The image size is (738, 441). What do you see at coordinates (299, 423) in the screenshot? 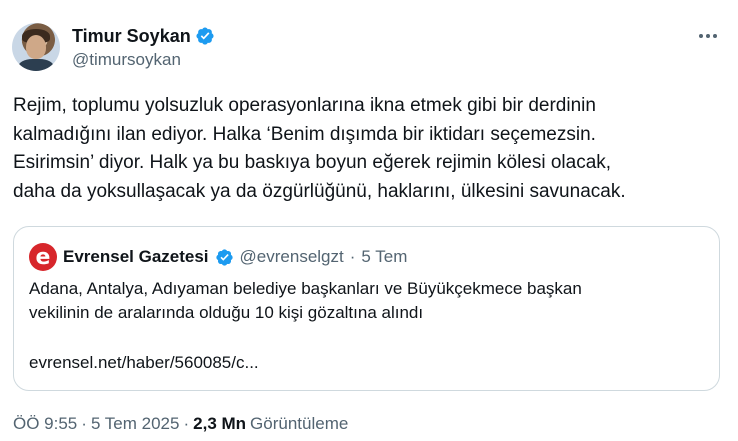
I see `views-label: Görüntüleme` at bounding box center [299, 423].